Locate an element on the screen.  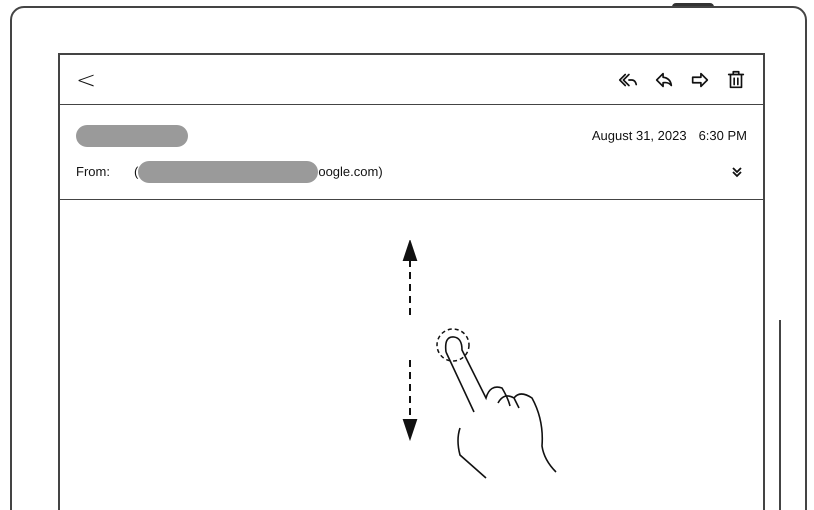
sender-prefix: ( is located at coordinates (136, 172).